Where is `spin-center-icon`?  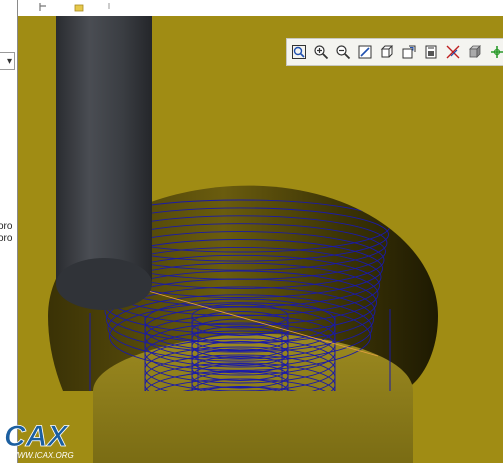 spin-center-icon is located at coordinates (497, 52).